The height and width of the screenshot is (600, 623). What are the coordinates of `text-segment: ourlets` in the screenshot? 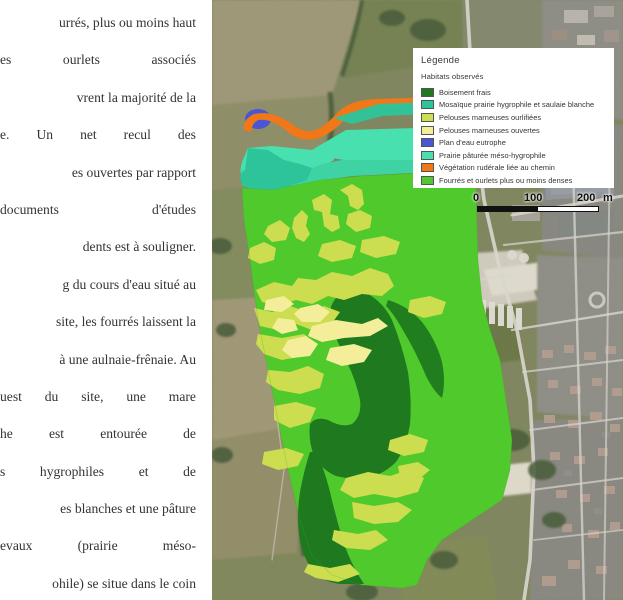 It's located at (81, 60).